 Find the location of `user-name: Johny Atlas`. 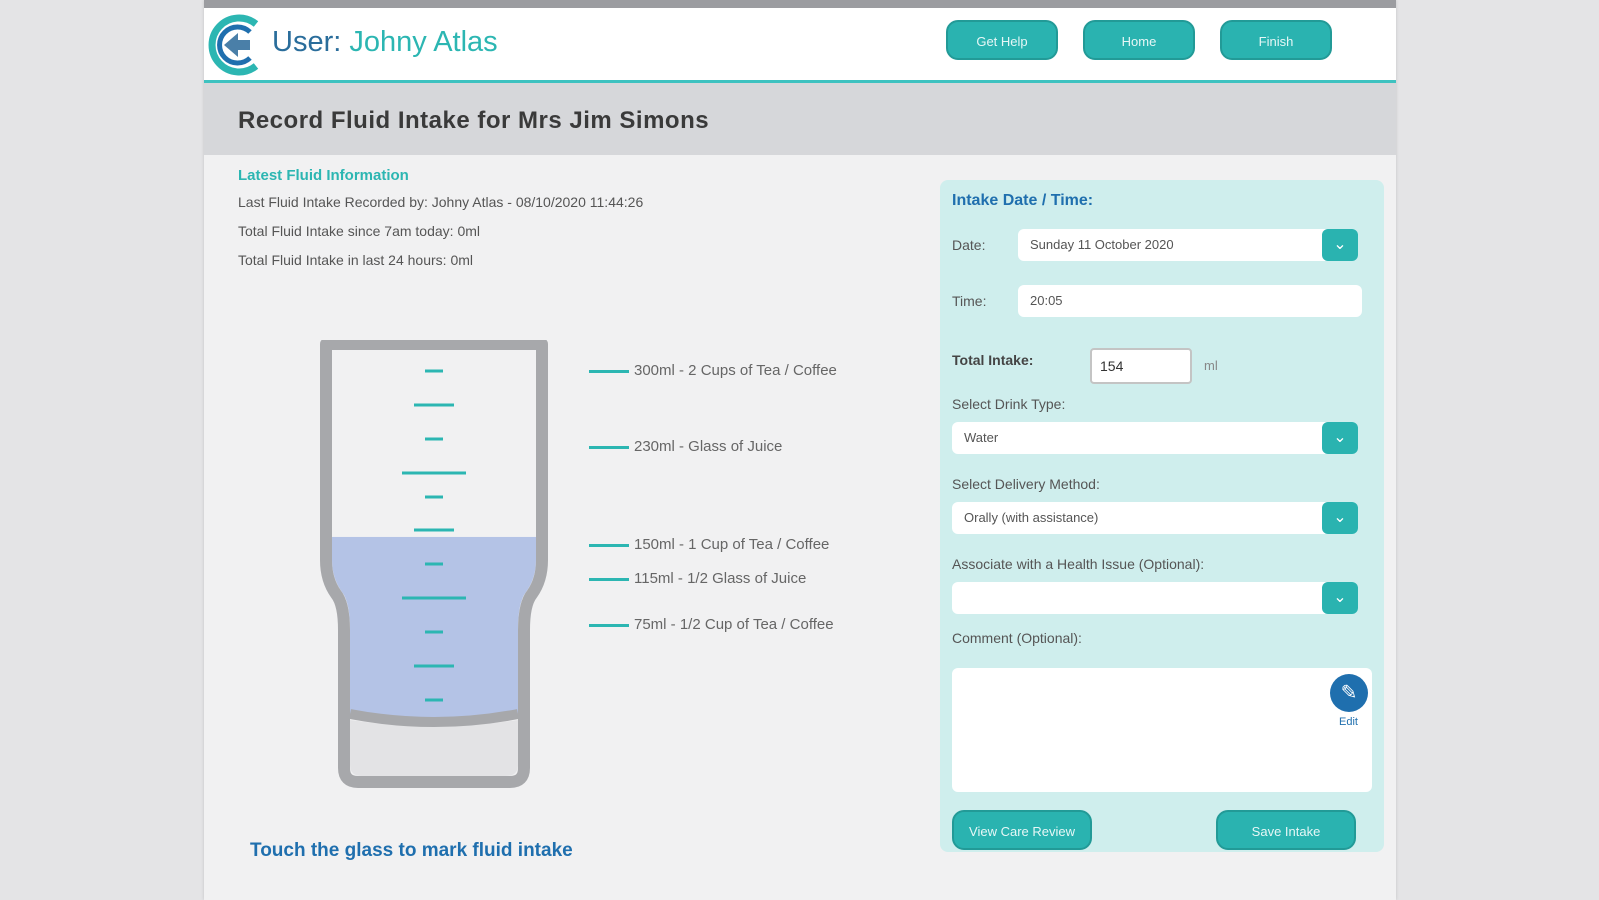

user-name: Johny Atlas is located at coordinates (423, 42).